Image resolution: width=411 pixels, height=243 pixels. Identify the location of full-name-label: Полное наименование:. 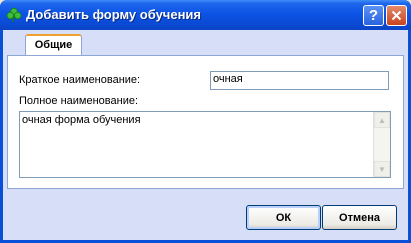
(79, 101).